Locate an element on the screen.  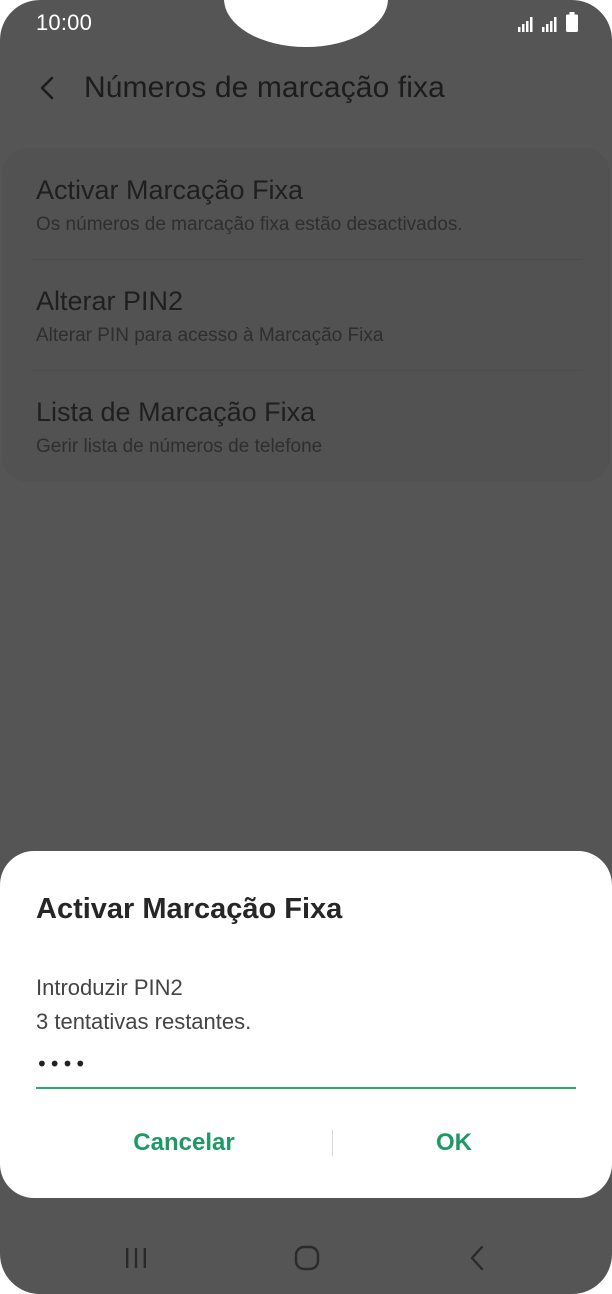
pin2-input is located at coordinates (306, 1065).